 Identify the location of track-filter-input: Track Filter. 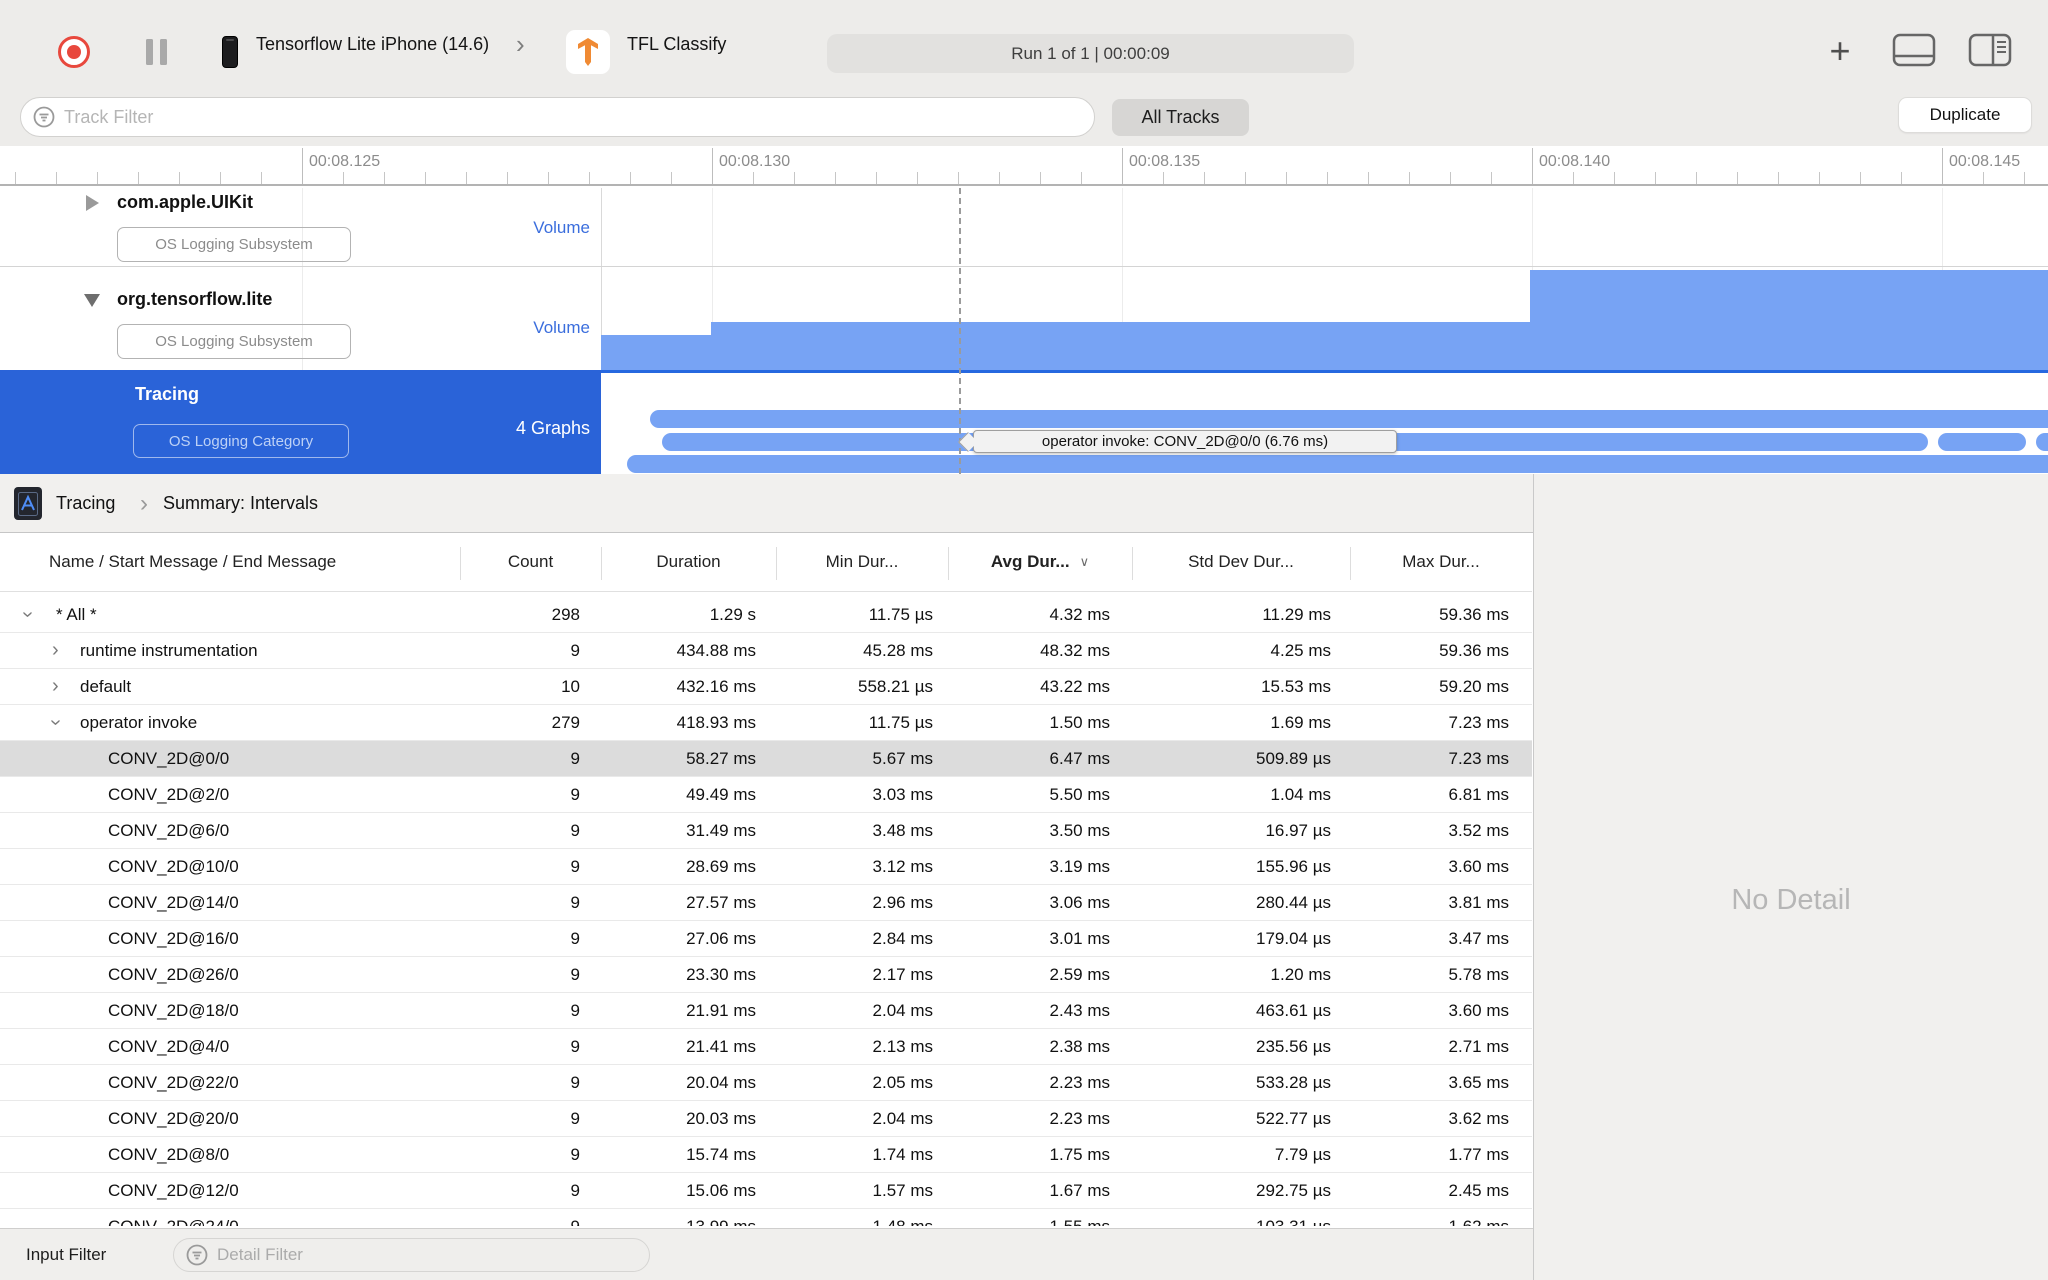
(557, 117).